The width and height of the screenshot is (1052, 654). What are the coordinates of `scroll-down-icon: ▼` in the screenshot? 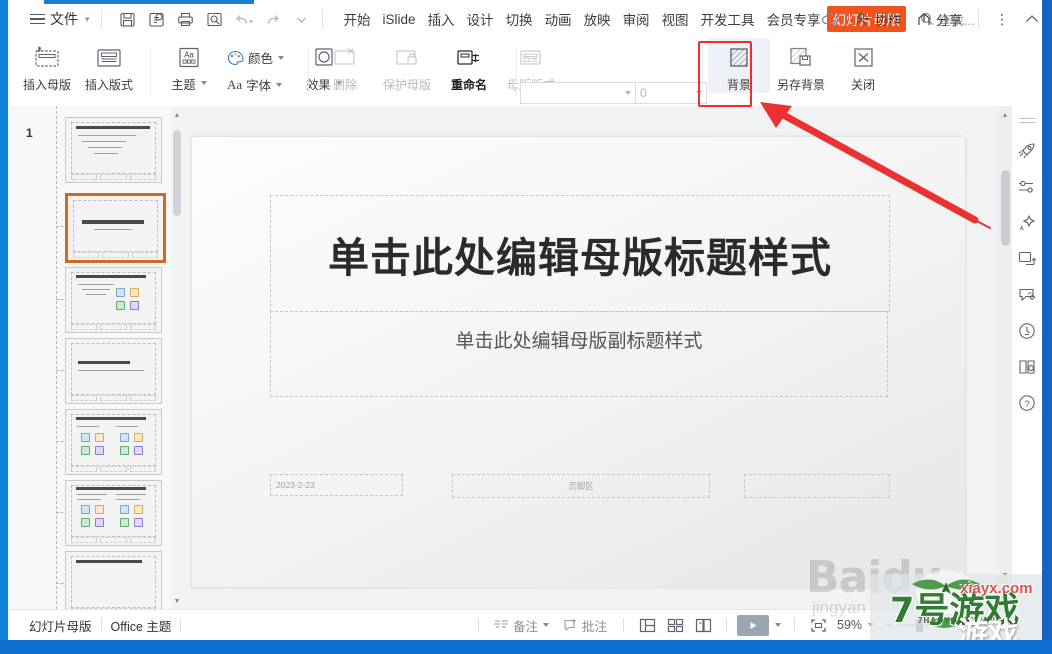 It's located at (177, 601).